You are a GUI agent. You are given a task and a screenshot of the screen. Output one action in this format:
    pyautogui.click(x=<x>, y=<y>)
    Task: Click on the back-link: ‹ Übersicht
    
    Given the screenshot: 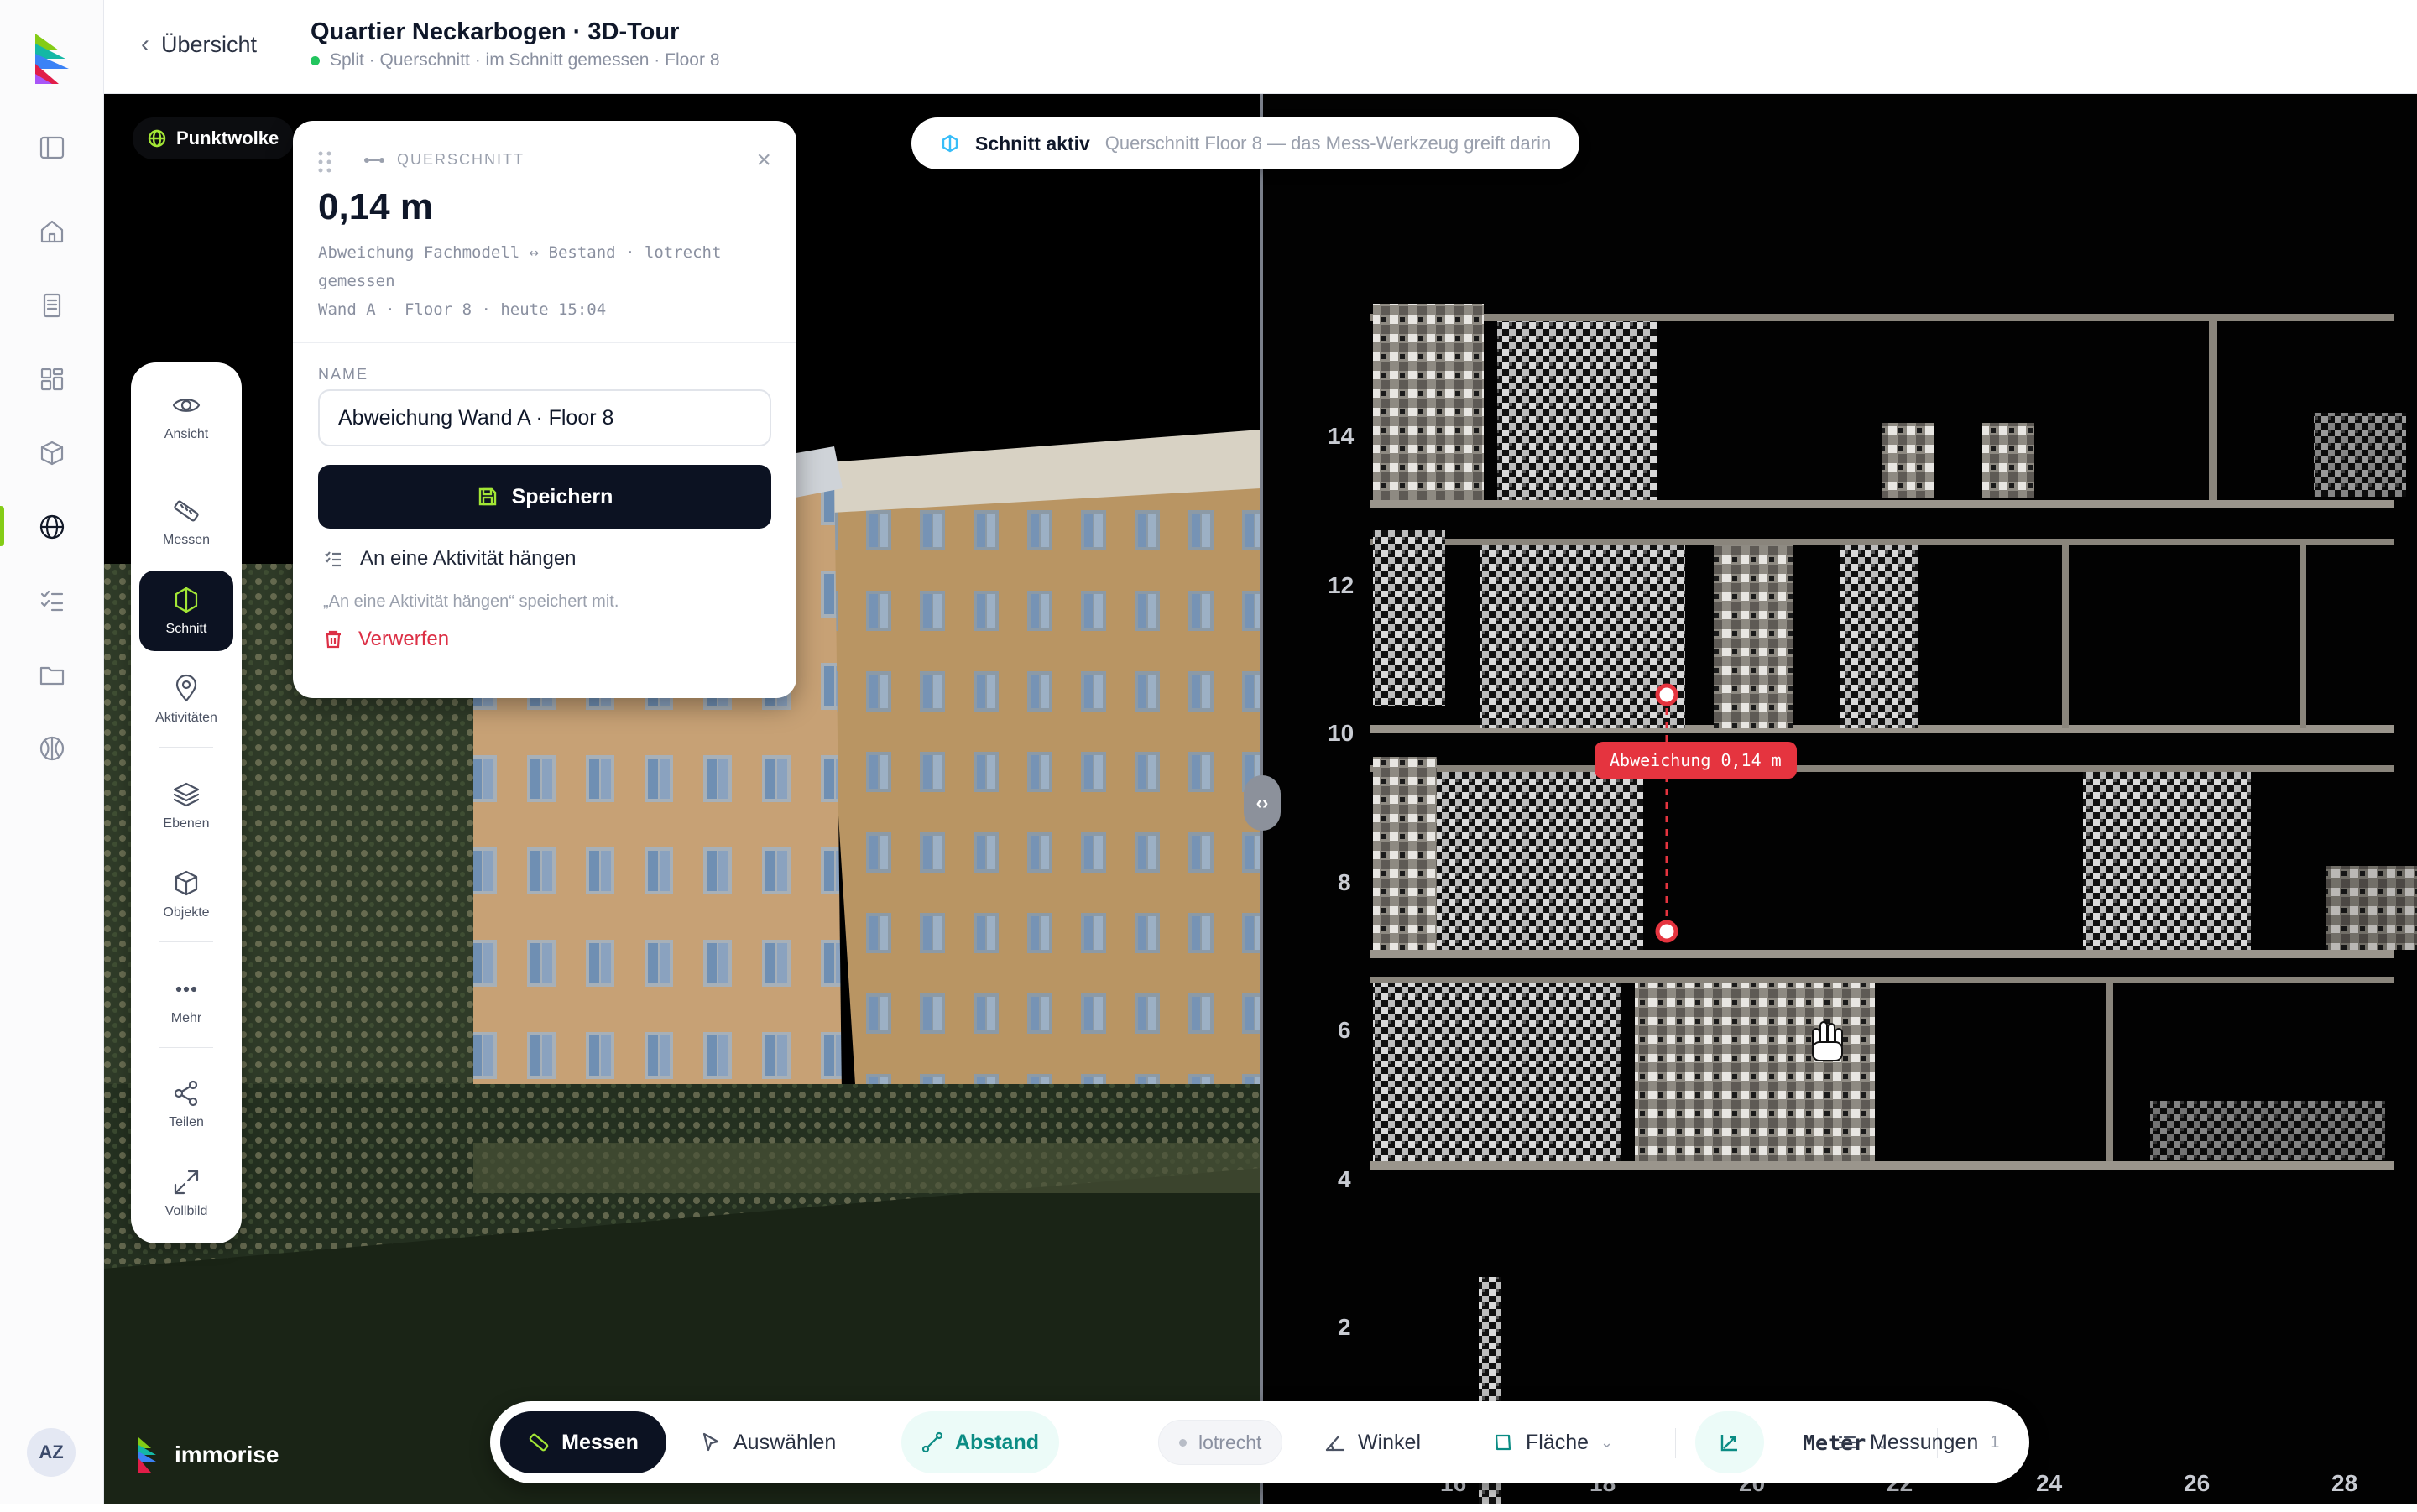 What is the action you would take?
    pyautogui.click(x=199, y=44)
    